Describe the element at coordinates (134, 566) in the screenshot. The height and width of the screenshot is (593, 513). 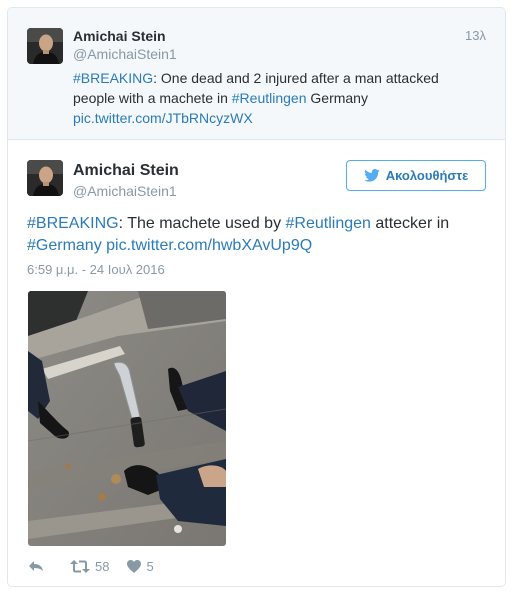
I see `heart-icon` at that location.